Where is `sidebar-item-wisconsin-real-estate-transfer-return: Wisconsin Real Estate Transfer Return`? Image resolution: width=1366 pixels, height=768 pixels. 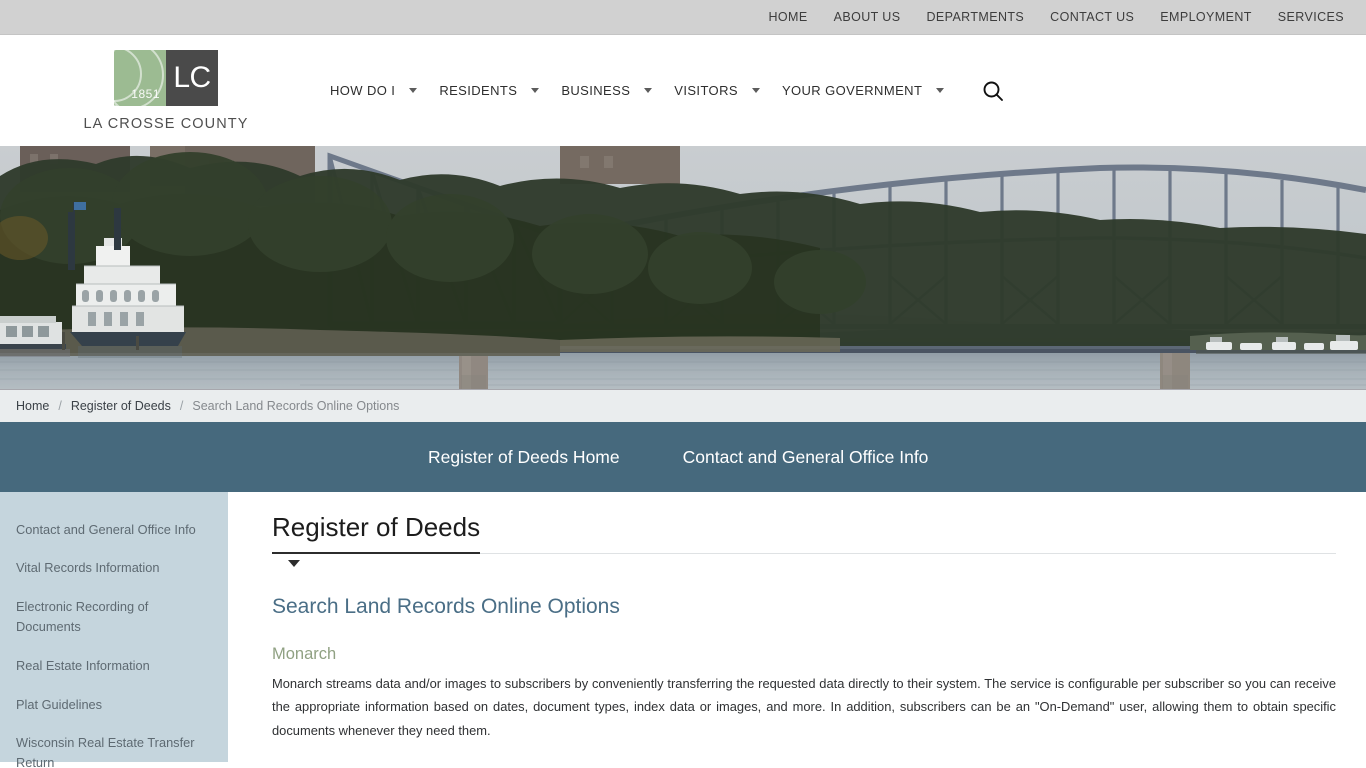
sidebar-item-wisconsin-real-estate-transfer-return: Wisconsin Real Estate Transfer Return is located at coordinates (114, 746).